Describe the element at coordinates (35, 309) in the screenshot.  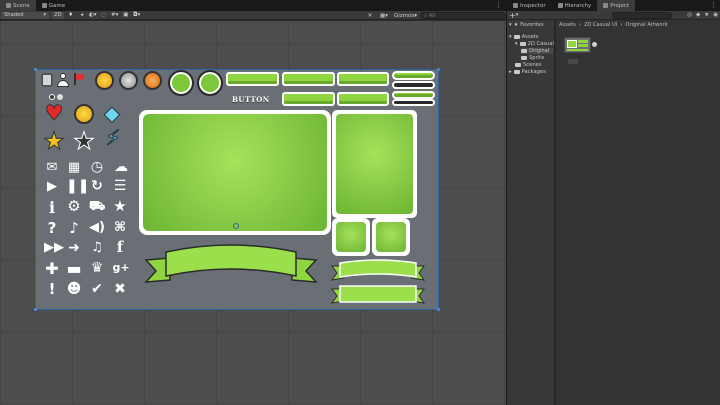
I see `rect-handle-bl` at that location.